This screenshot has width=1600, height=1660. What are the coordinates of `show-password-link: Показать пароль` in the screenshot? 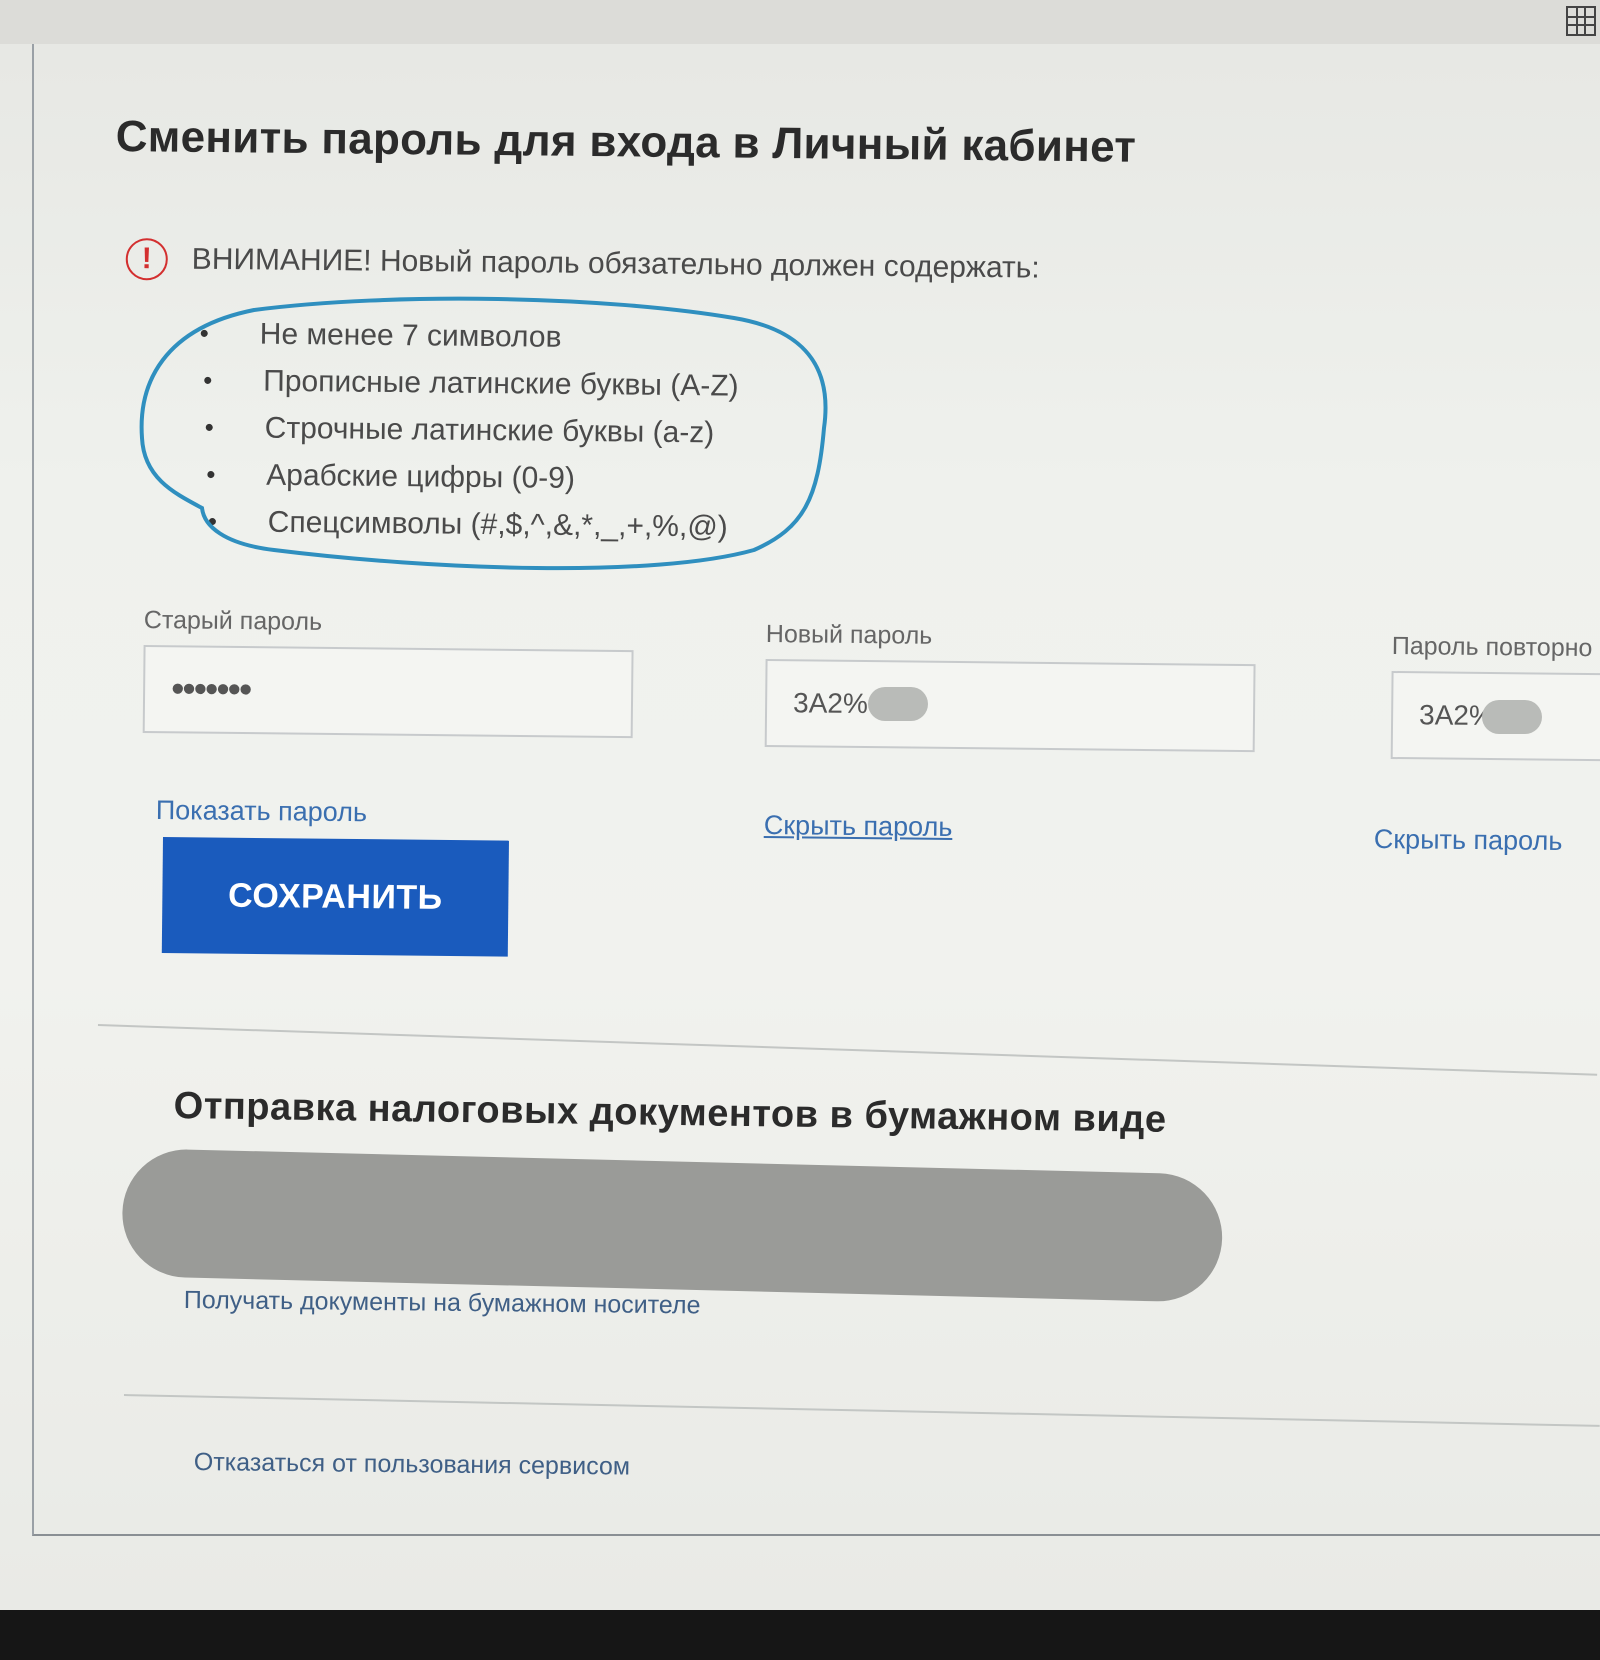 It's located at (261, 811).